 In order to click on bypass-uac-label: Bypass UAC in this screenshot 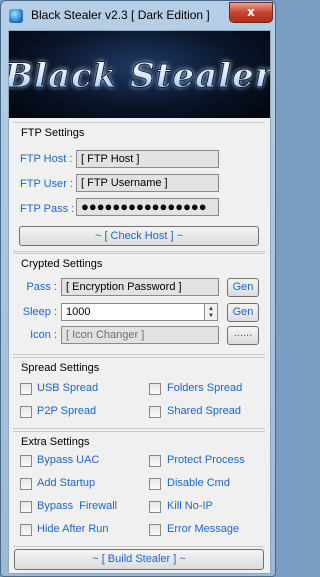, I will do `click(68, 460)`.